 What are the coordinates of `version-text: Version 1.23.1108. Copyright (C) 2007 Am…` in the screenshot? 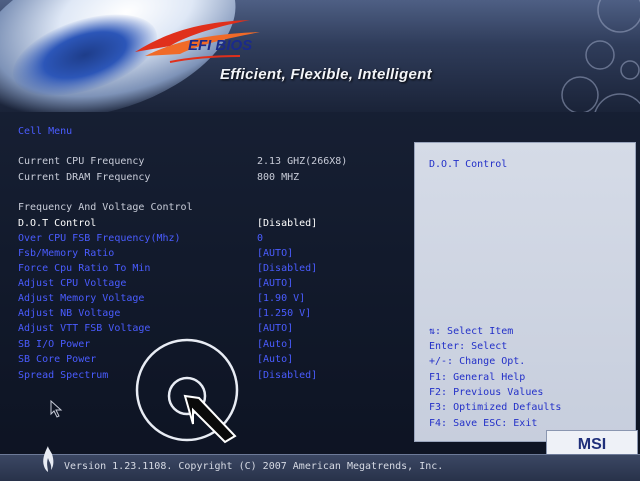 It's located at (254, 466).